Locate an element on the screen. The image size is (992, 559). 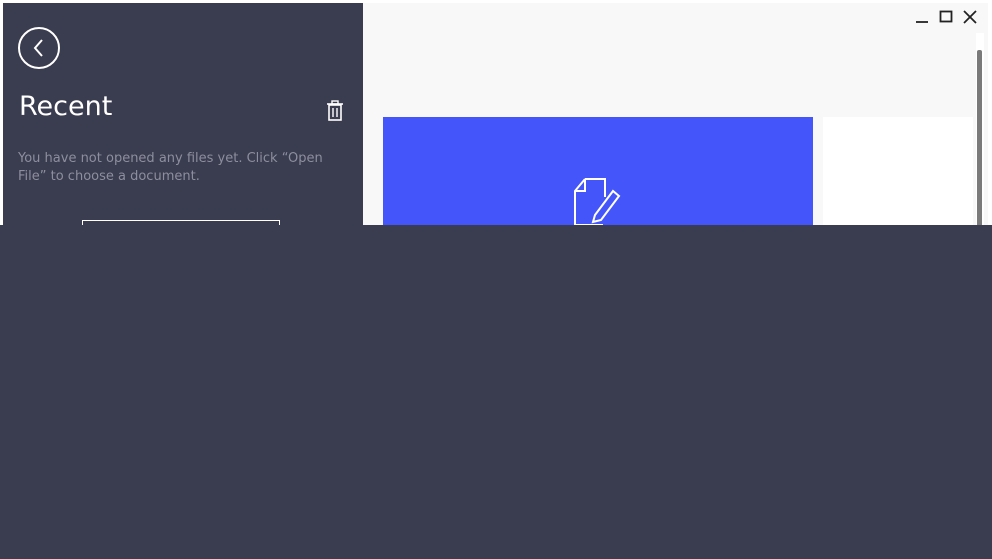
window-controls is located at coordinates (946, 17).